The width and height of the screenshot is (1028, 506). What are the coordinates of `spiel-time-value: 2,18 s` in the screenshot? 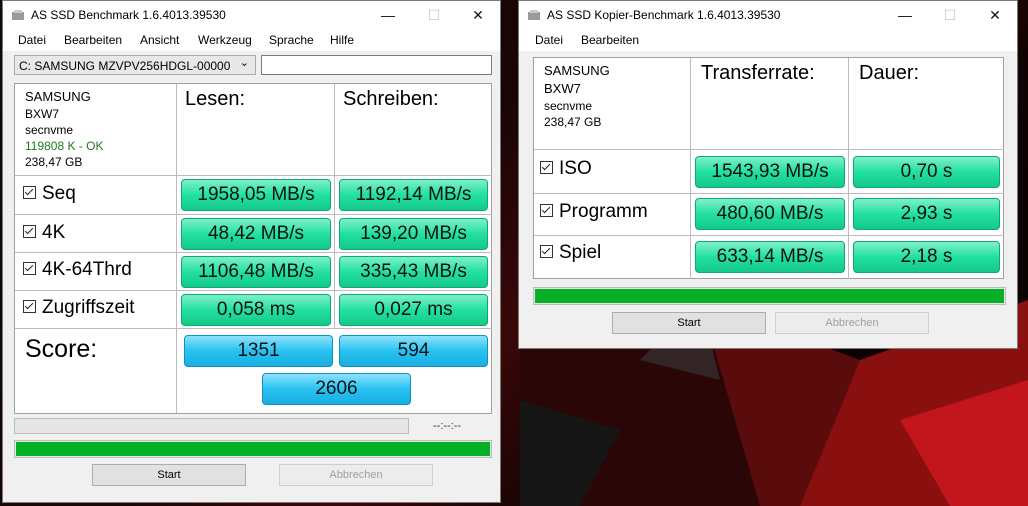 It's located at (926, 257).